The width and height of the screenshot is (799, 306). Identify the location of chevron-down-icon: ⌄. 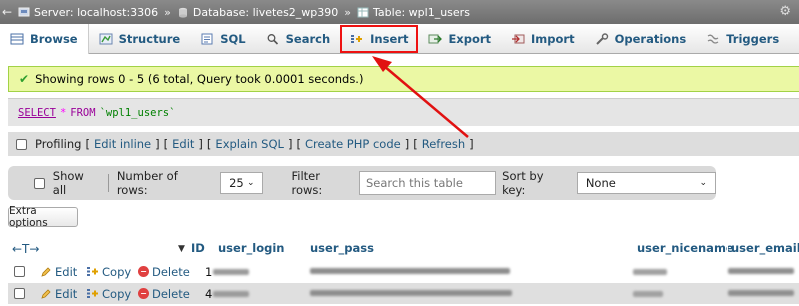
(703, 183).